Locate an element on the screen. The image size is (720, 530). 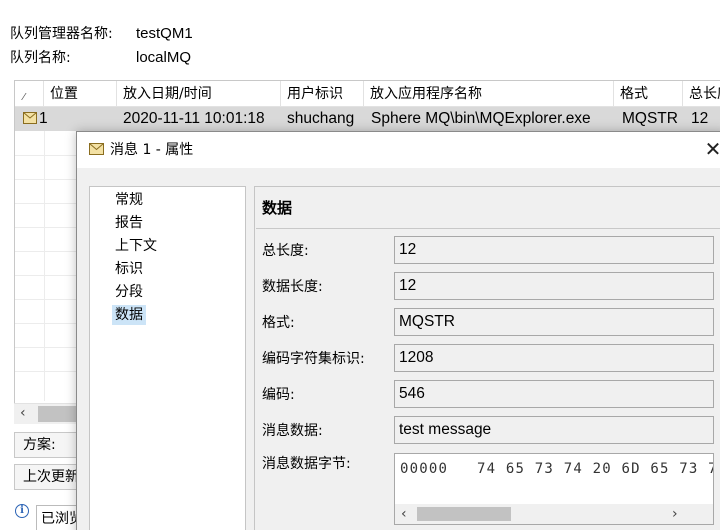
last-update-label: 上次更新 is located at coordinates (51, 477).